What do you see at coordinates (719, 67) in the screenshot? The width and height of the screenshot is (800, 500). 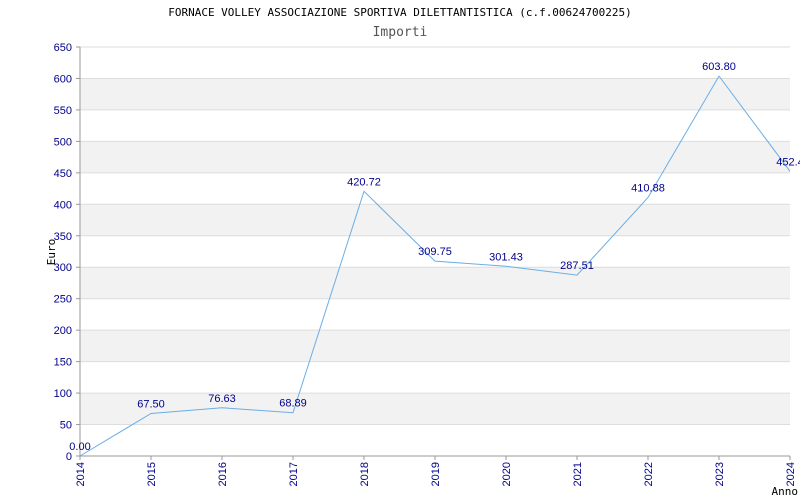 I see `data-label: 603.80` at bounding box center [719, 67].